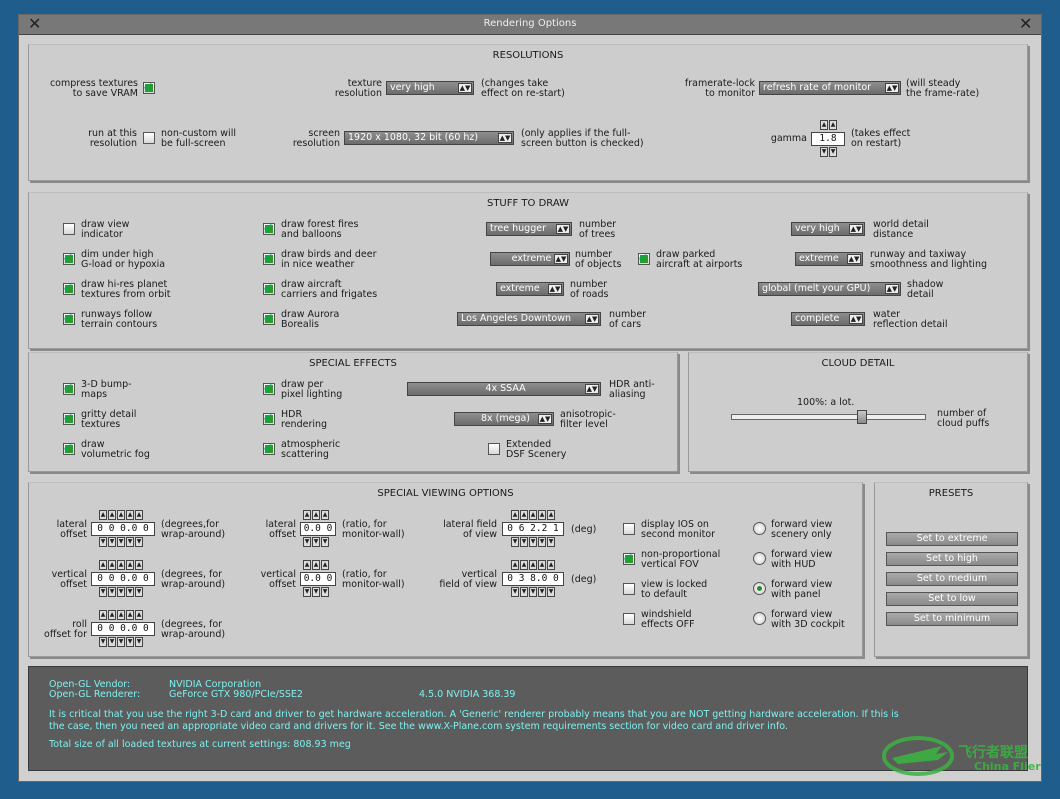 The width and height of the screenshot is (1060, 799). What do you see at coordinates (93, 88) in the screenshot?
I see `compress-label: compress textures to save VRAM` at bounding box center [93, 88].